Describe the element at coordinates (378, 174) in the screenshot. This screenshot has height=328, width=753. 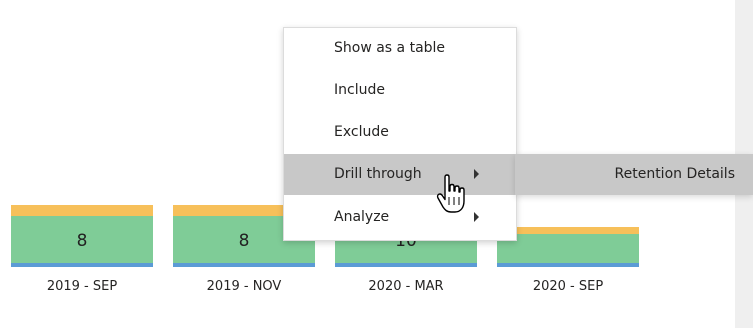
I see `menu-item-label: Drill through` at that location.